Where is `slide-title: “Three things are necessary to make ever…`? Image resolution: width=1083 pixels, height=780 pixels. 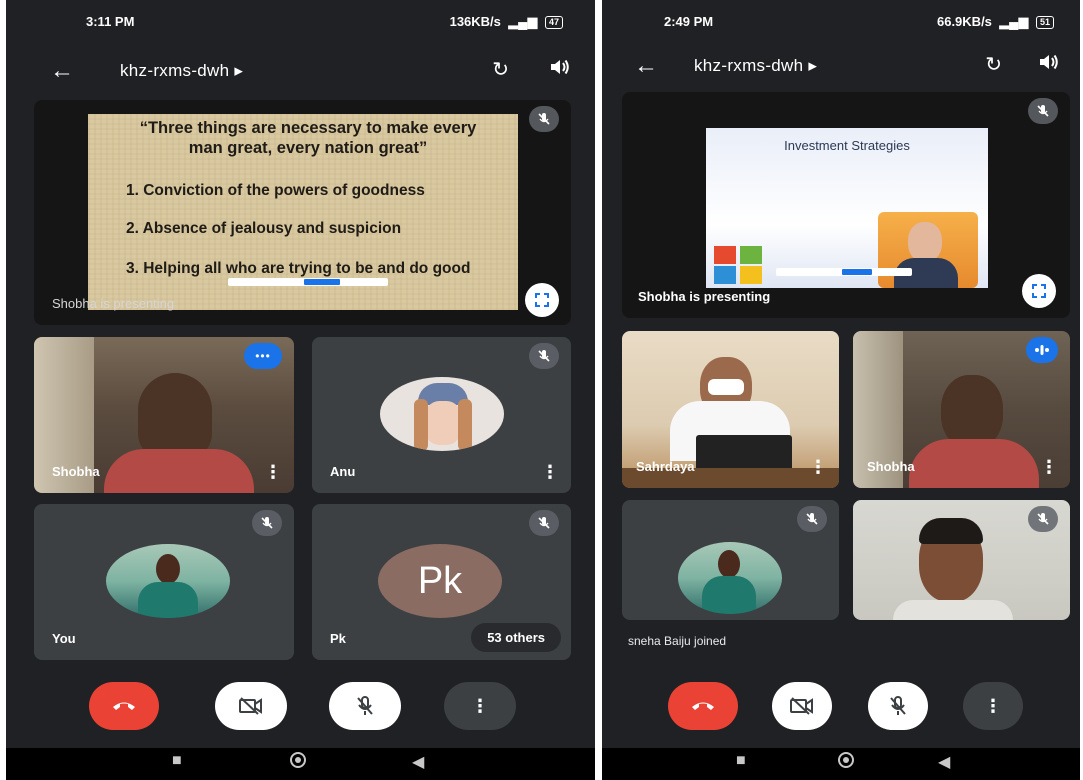
slide-title: “Three things are necessary to make ever… is located at coordinates (308, 138).